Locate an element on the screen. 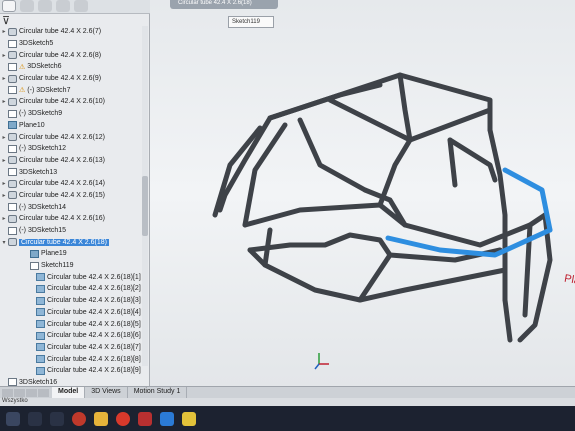 The width and height of the screenshot is (575, 431). config-tab-icon is located at coordinates (45, 6).